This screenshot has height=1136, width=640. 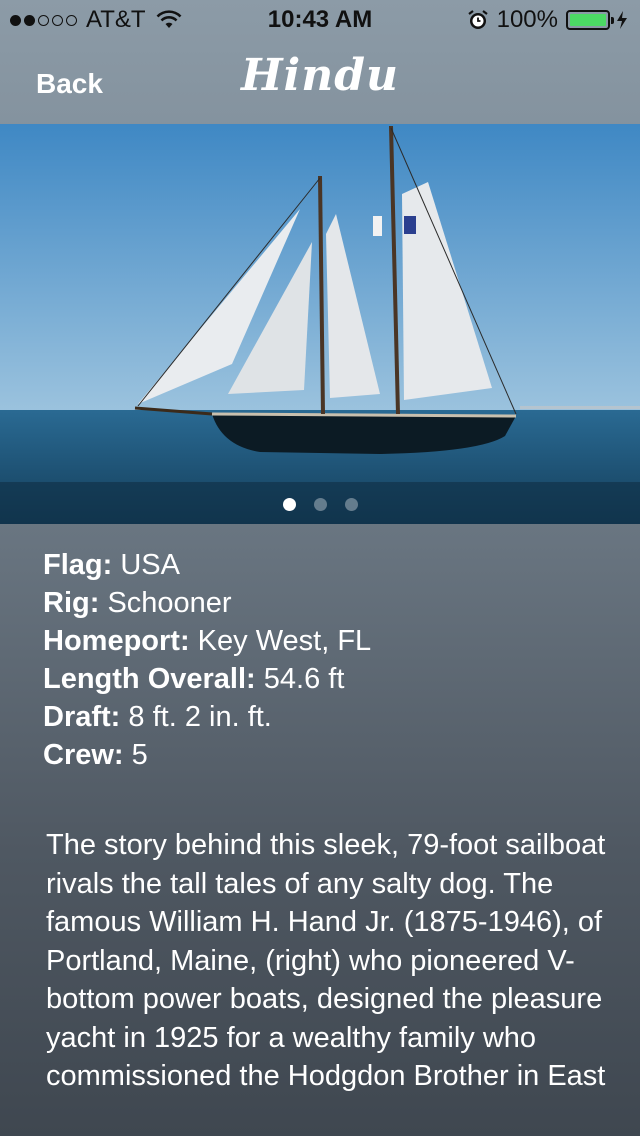 I want to click on spec-draft: Draft: 8 ft. 2 in. ft., so click(x=207, y=717).